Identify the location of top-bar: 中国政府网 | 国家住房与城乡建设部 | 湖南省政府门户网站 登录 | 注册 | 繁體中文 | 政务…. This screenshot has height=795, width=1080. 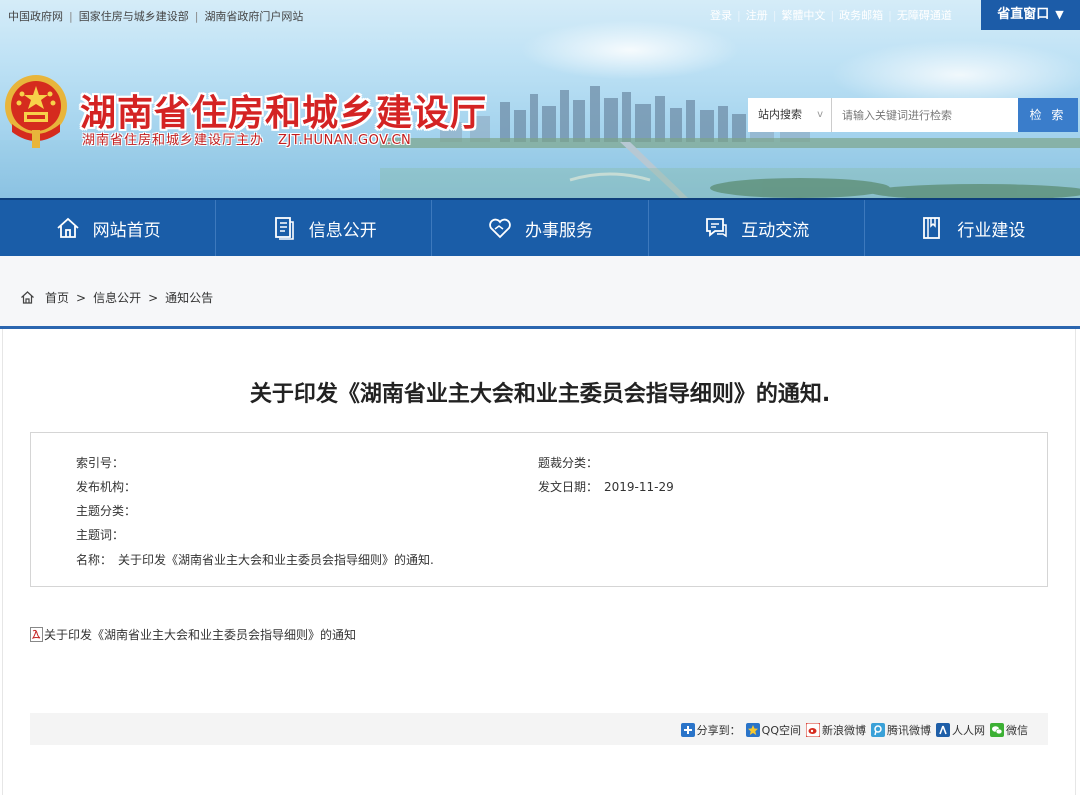
(540, 15).